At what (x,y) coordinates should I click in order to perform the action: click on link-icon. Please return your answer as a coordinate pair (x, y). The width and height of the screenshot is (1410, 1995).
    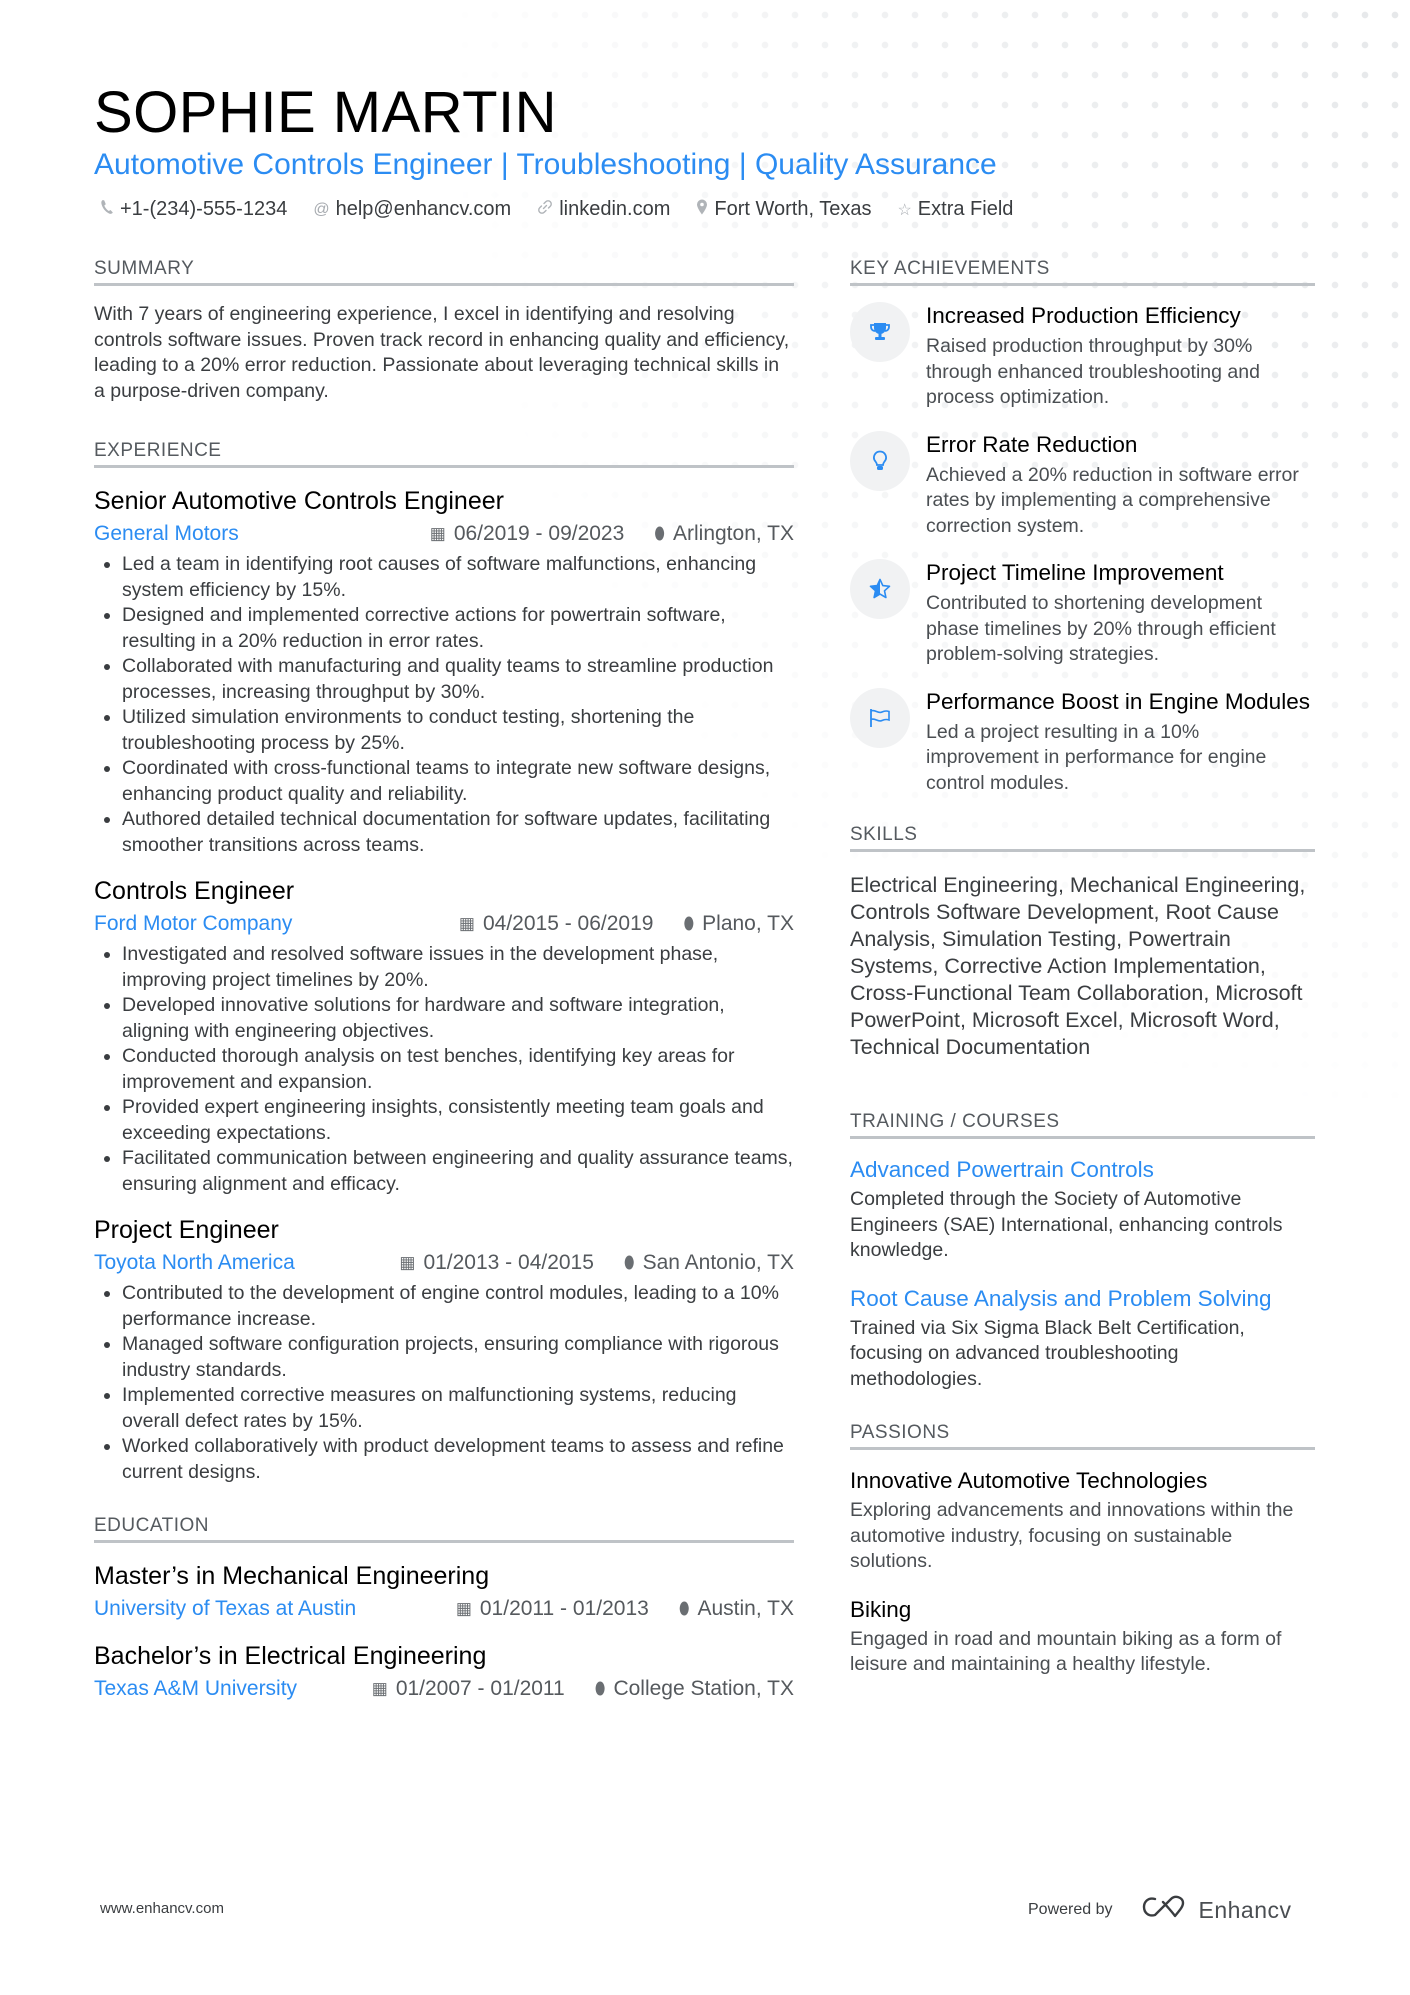
    Looking at the image, I should click on (545, 209).